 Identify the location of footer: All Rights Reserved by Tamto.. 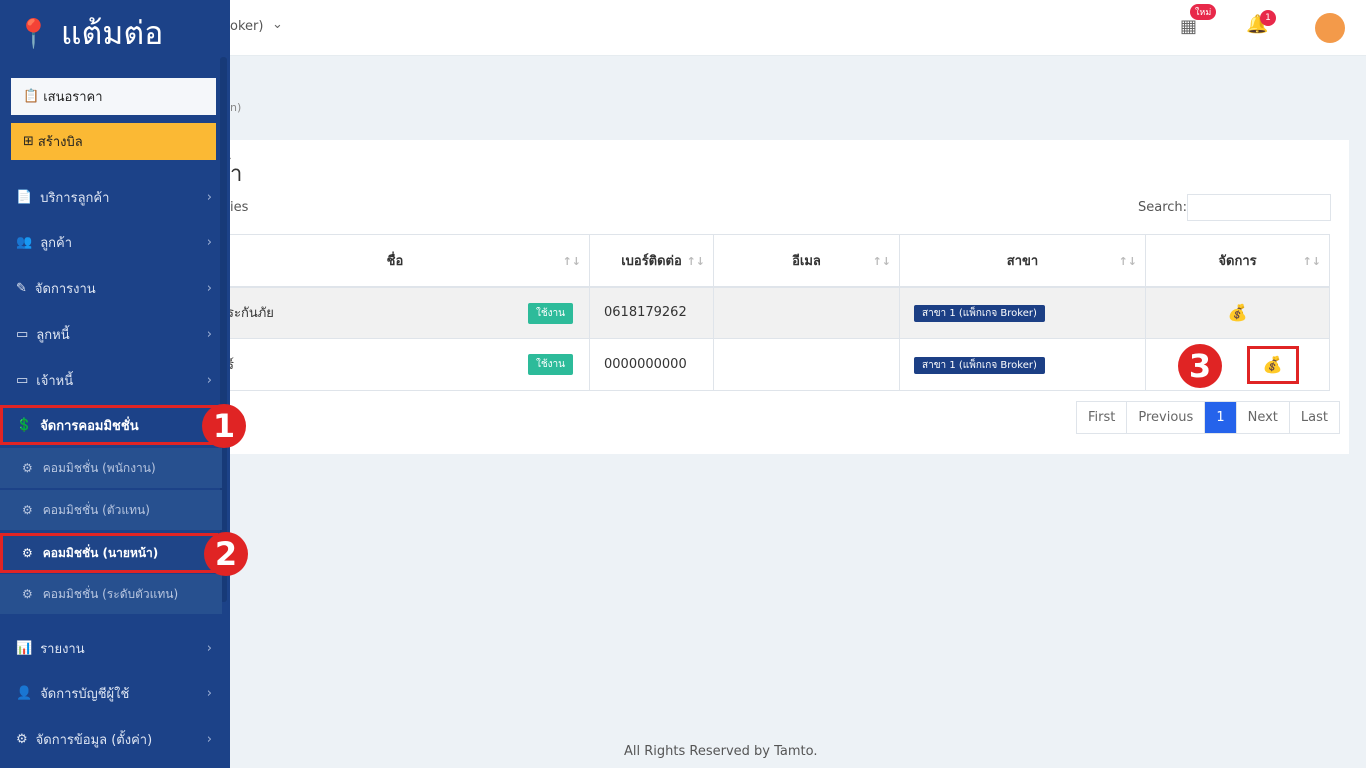
(721, 751).